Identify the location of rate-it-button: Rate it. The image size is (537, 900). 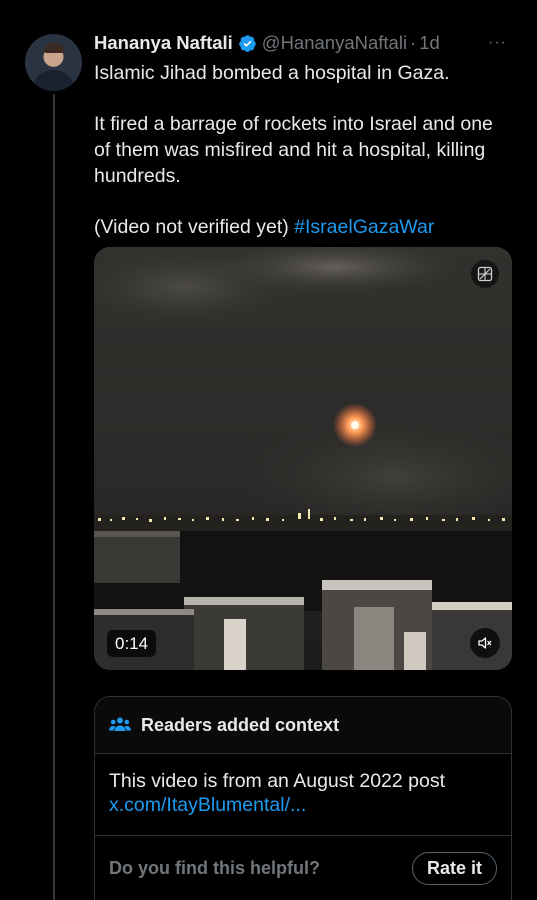
(454, 868).